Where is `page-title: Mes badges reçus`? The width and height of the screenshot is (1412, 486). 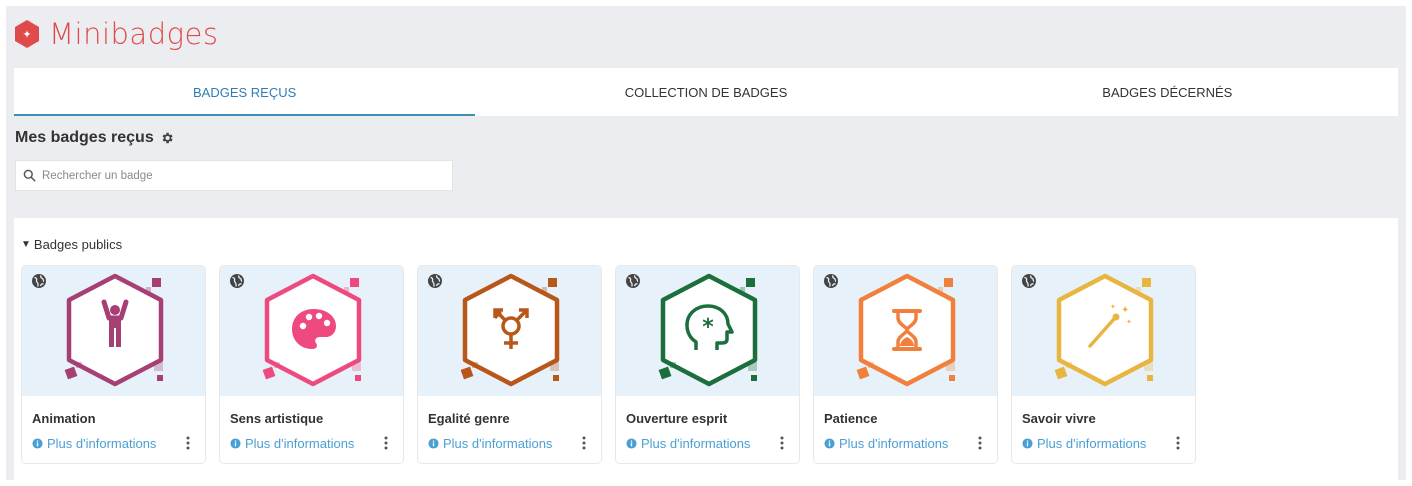 page-title: Mes badges reçus is located at coordinates (84, 137).